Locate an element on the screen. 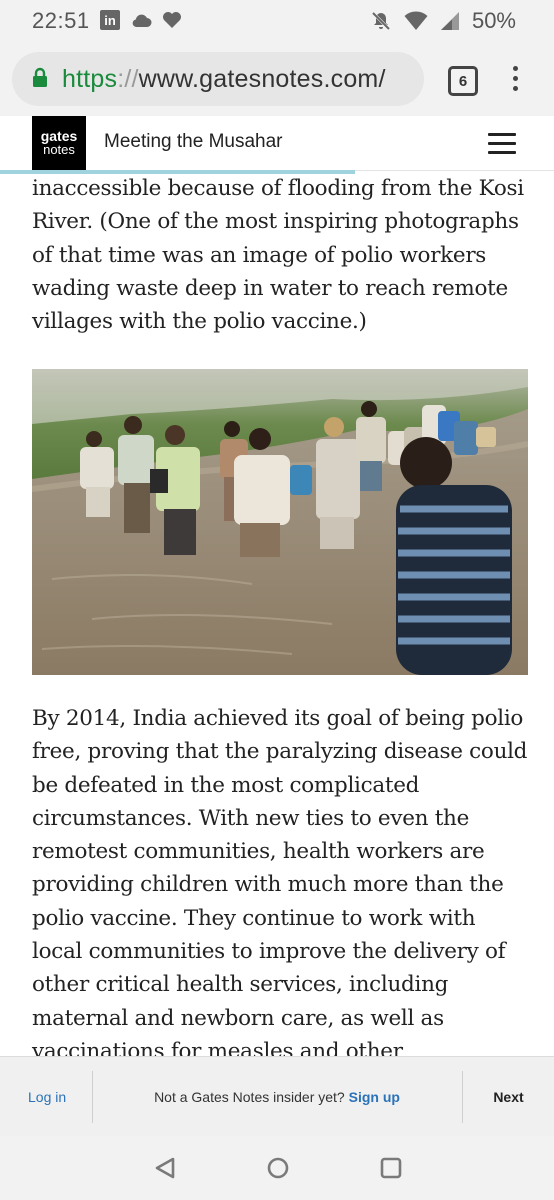  battery-percent: 50% is located at coordinates (493, 20).